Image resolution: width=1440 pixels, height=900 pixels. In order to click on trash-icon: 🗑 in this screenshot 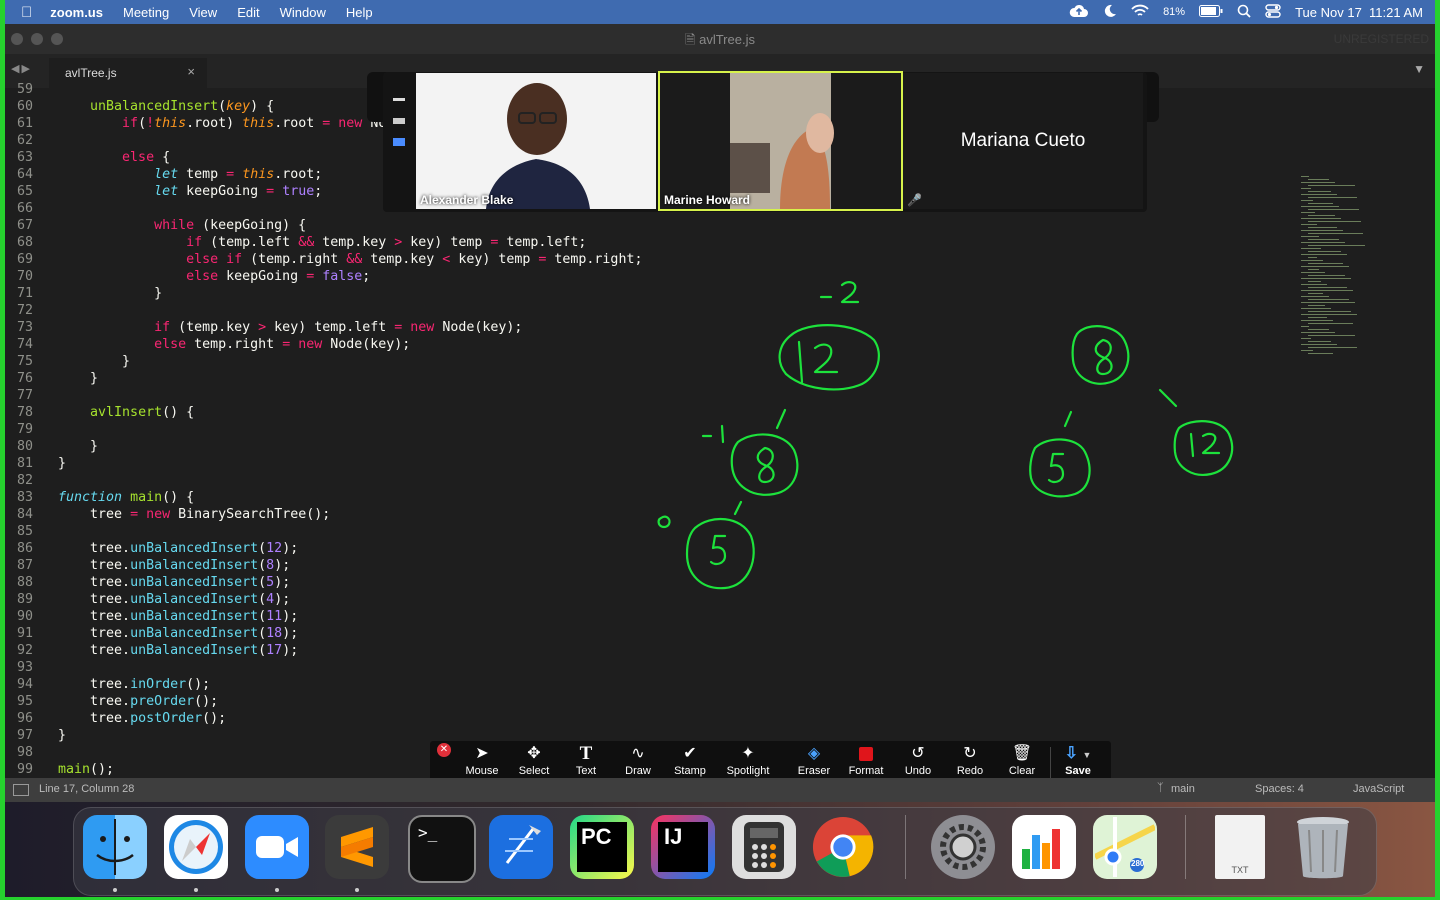, I will do `click(1022, 753)`.